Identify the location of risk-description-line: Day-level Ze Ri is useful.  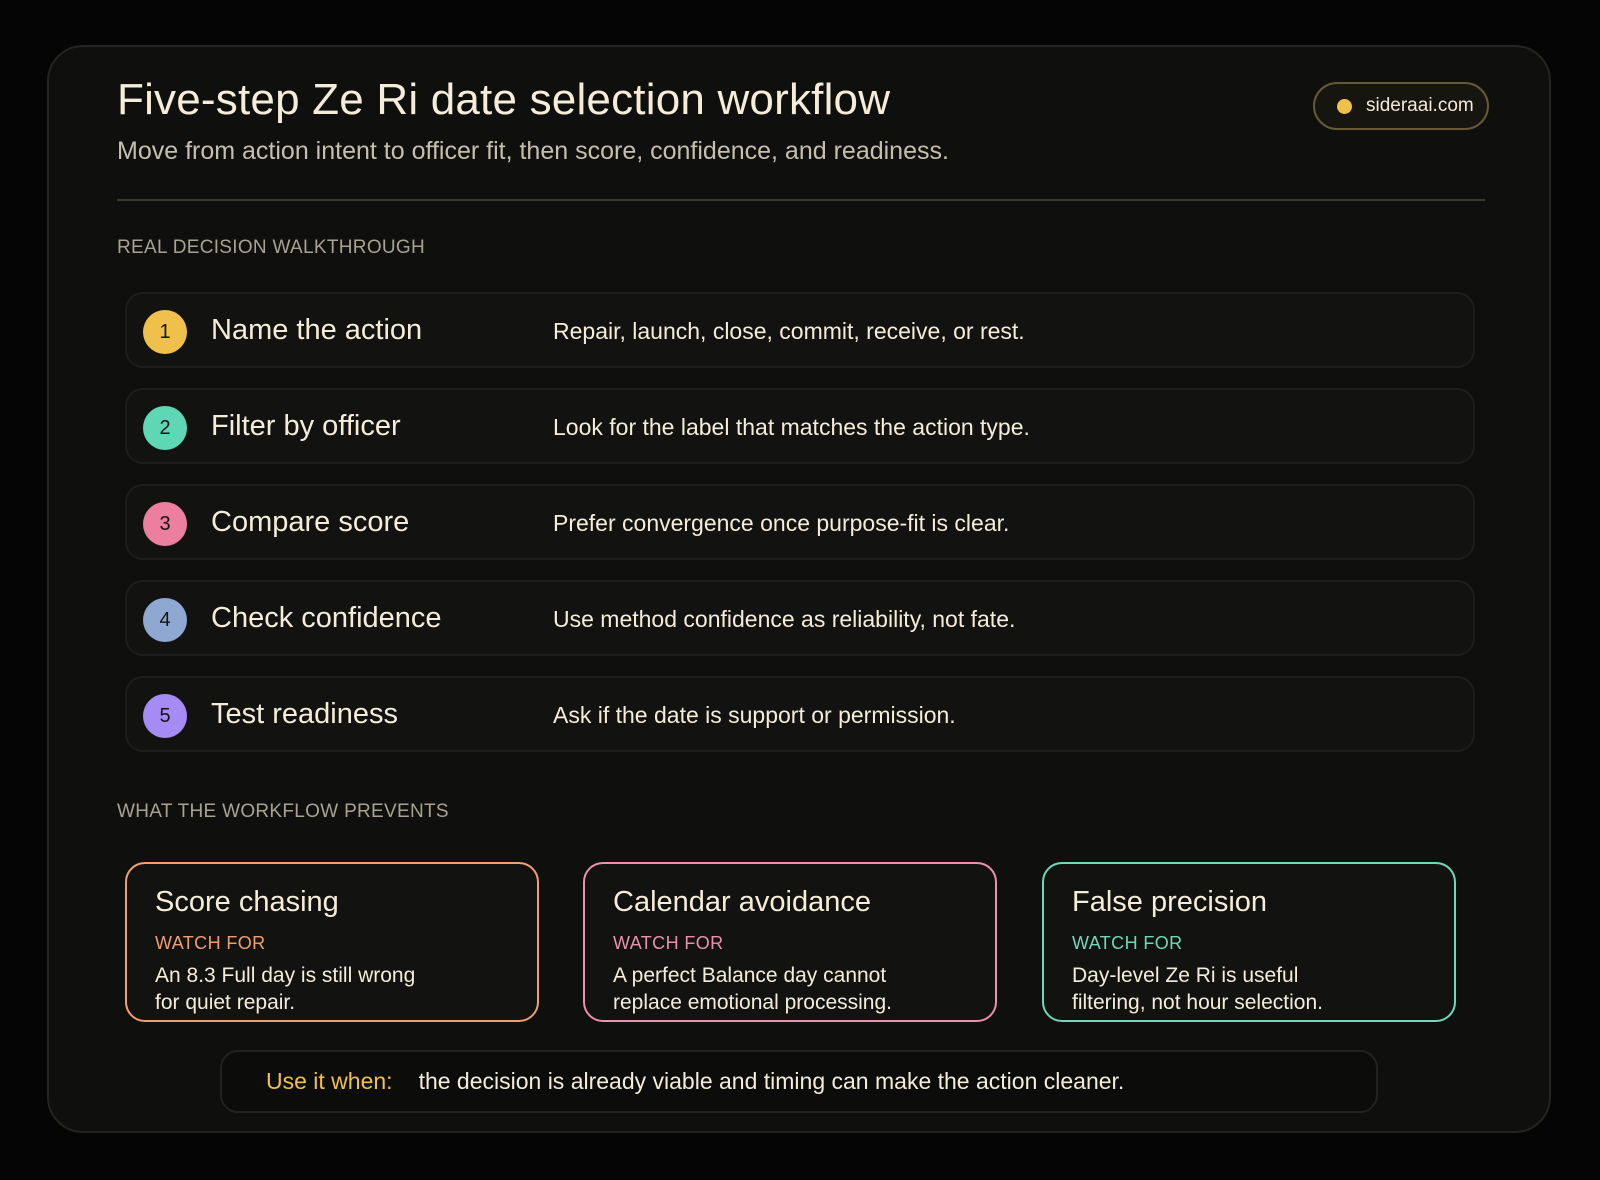
(1185, 975).